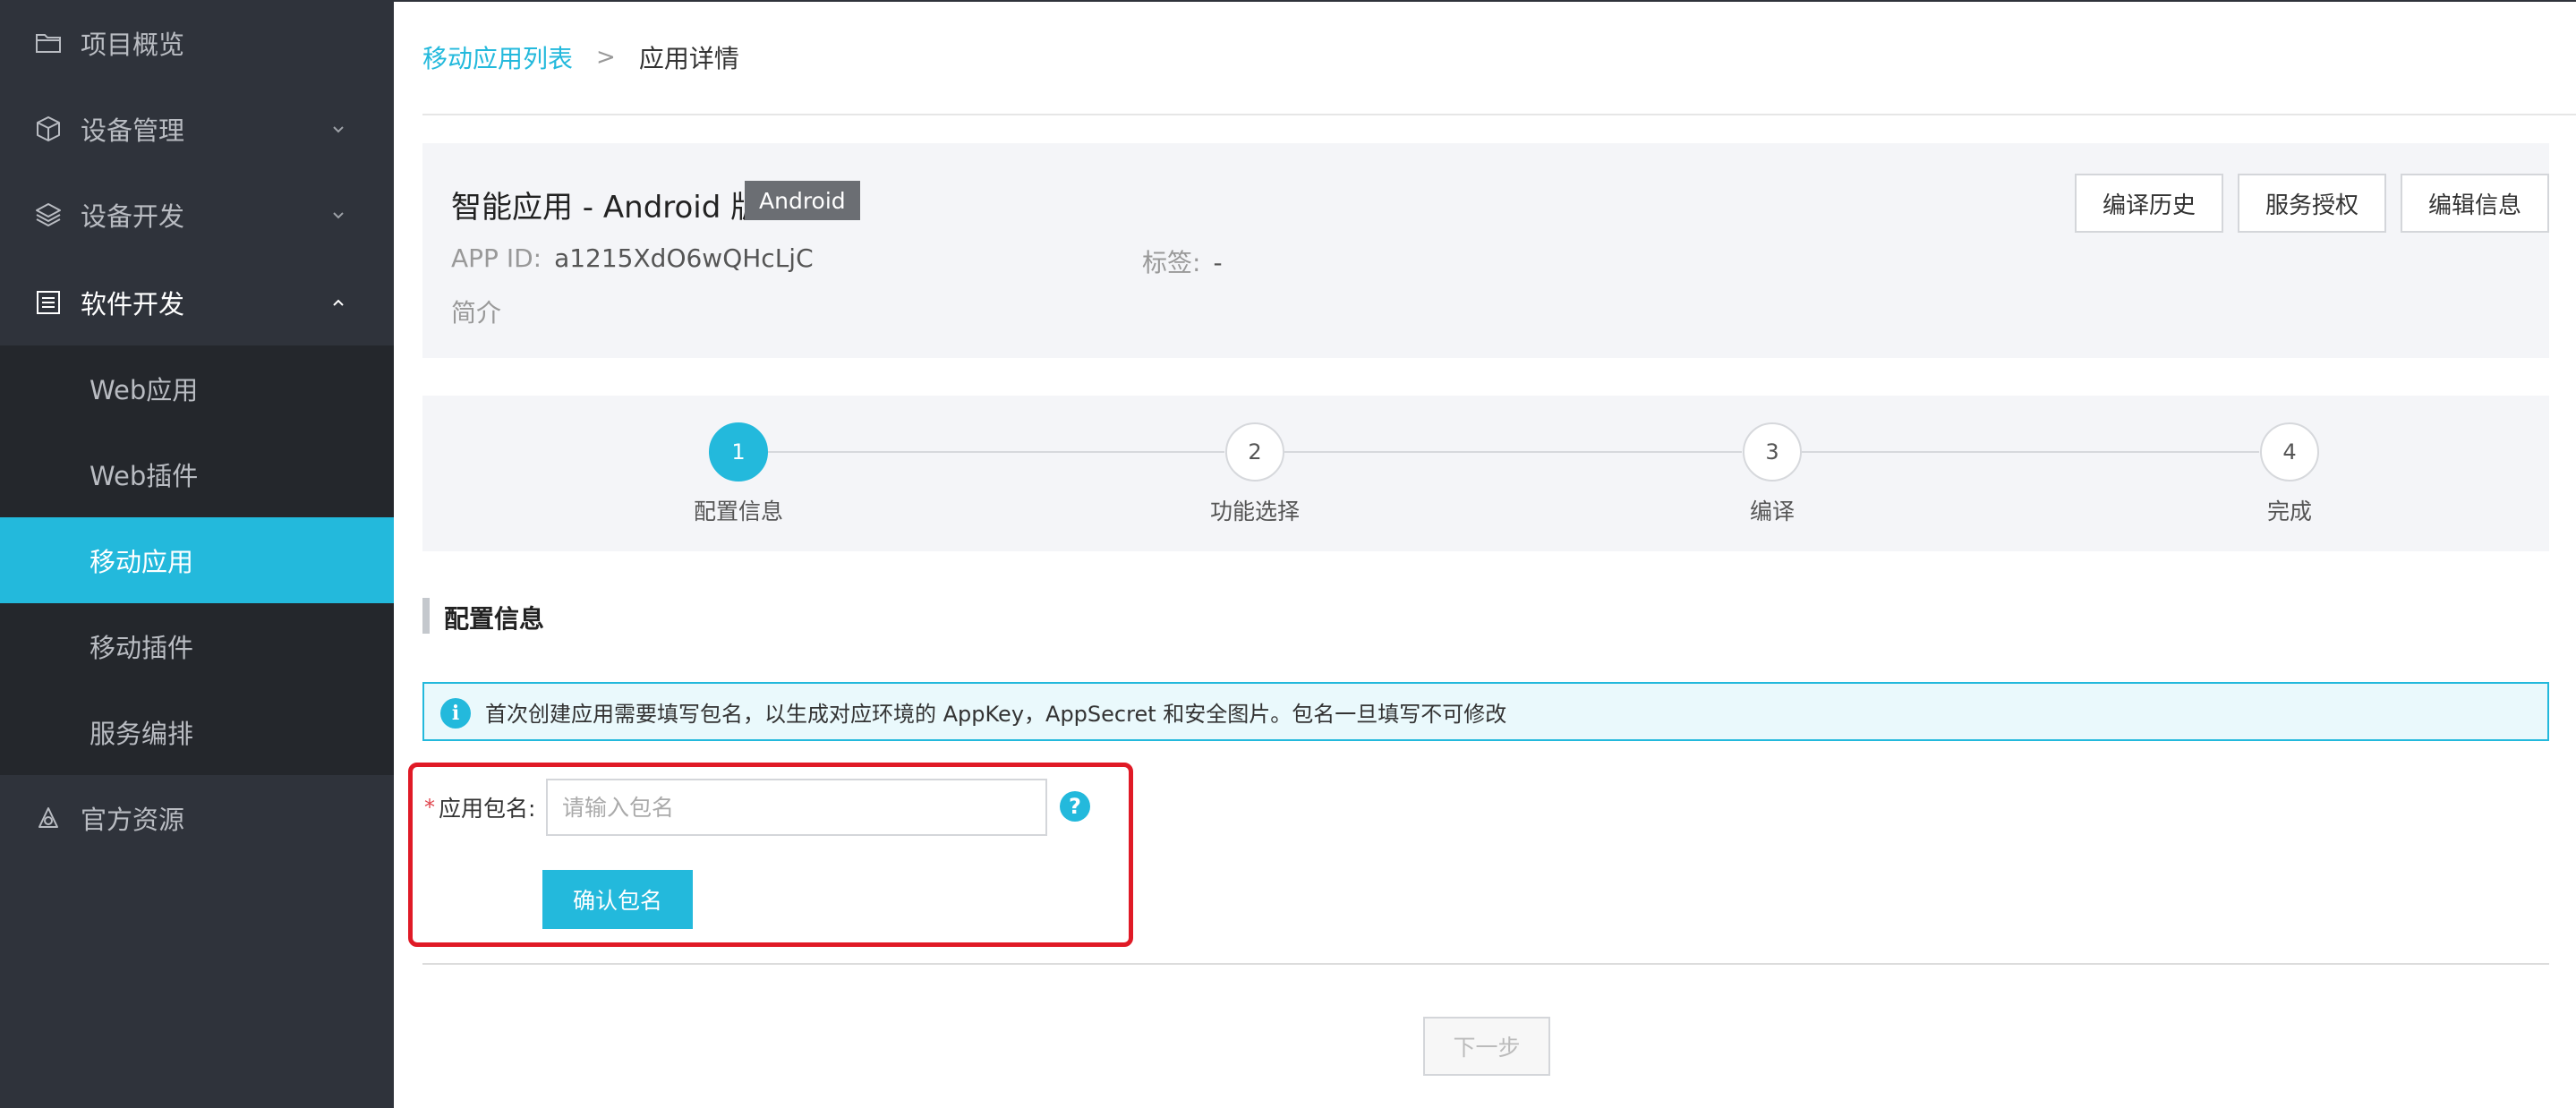 This screenshot has width=2576, height=1108. What do you see at coordinates (48, 817) in the screenshot?
I see `resource-icon` at bounding box center [48, 817].